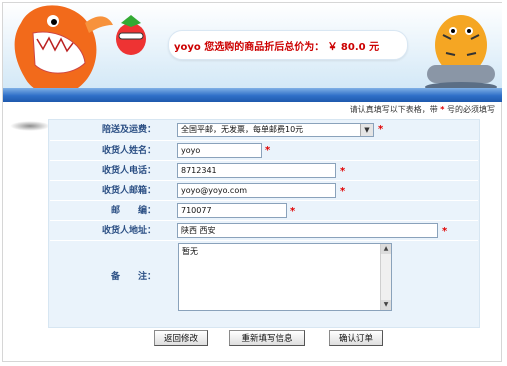 Image resolution: width=507 pixels, height=366 pixels. What do you see at coordinates (353, 47) in the screenshot?
I see `price-value: ￥ 80.0 元` at bounding box center [353, 47].